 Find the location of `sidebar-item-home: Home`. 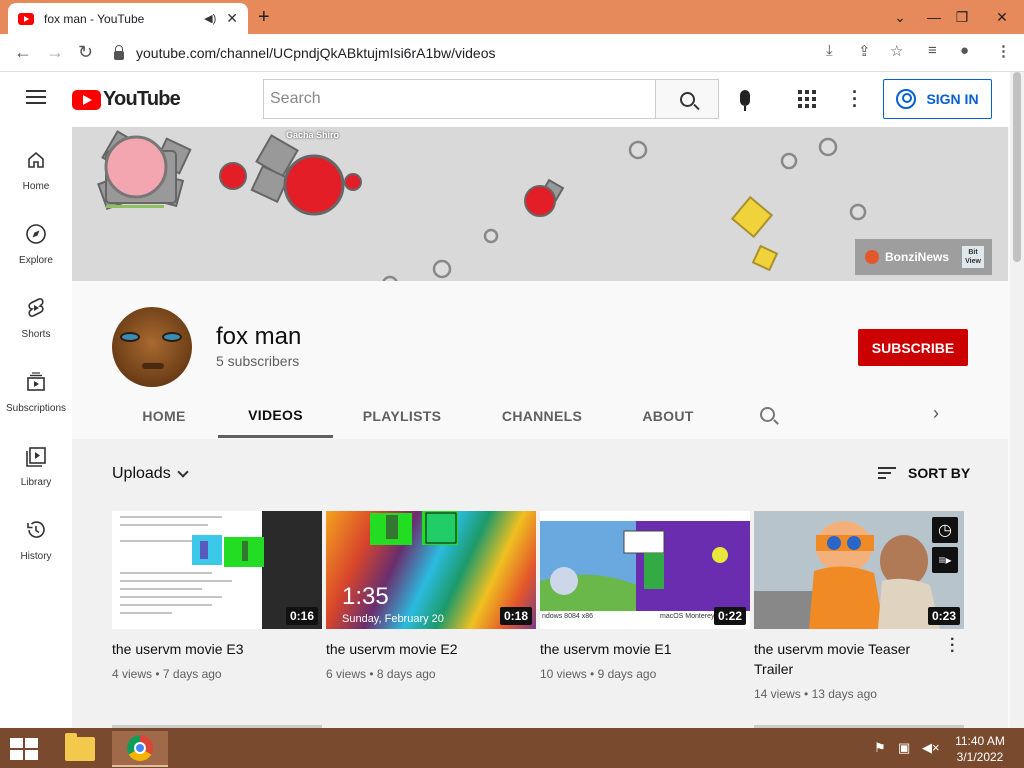

sidebar-item-home: Home is located at coordinates (36, 164).